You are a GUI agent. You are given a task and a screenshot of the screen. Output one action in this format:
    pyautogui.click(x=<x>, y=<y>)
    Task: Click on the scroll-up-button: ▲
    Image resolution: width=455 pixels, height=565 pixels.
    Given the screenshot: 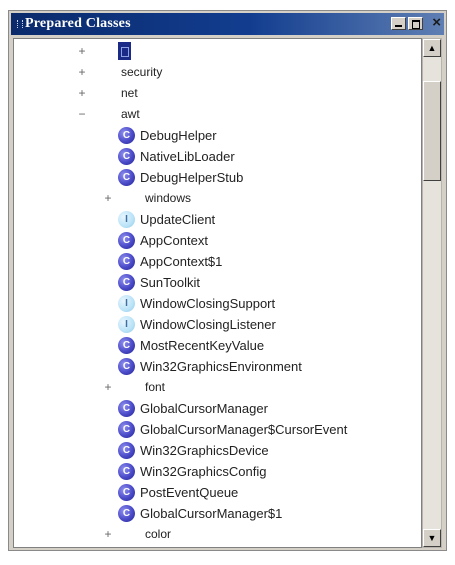 What is the action you would take?
    pyautogui.click(x=432, y=48)
    